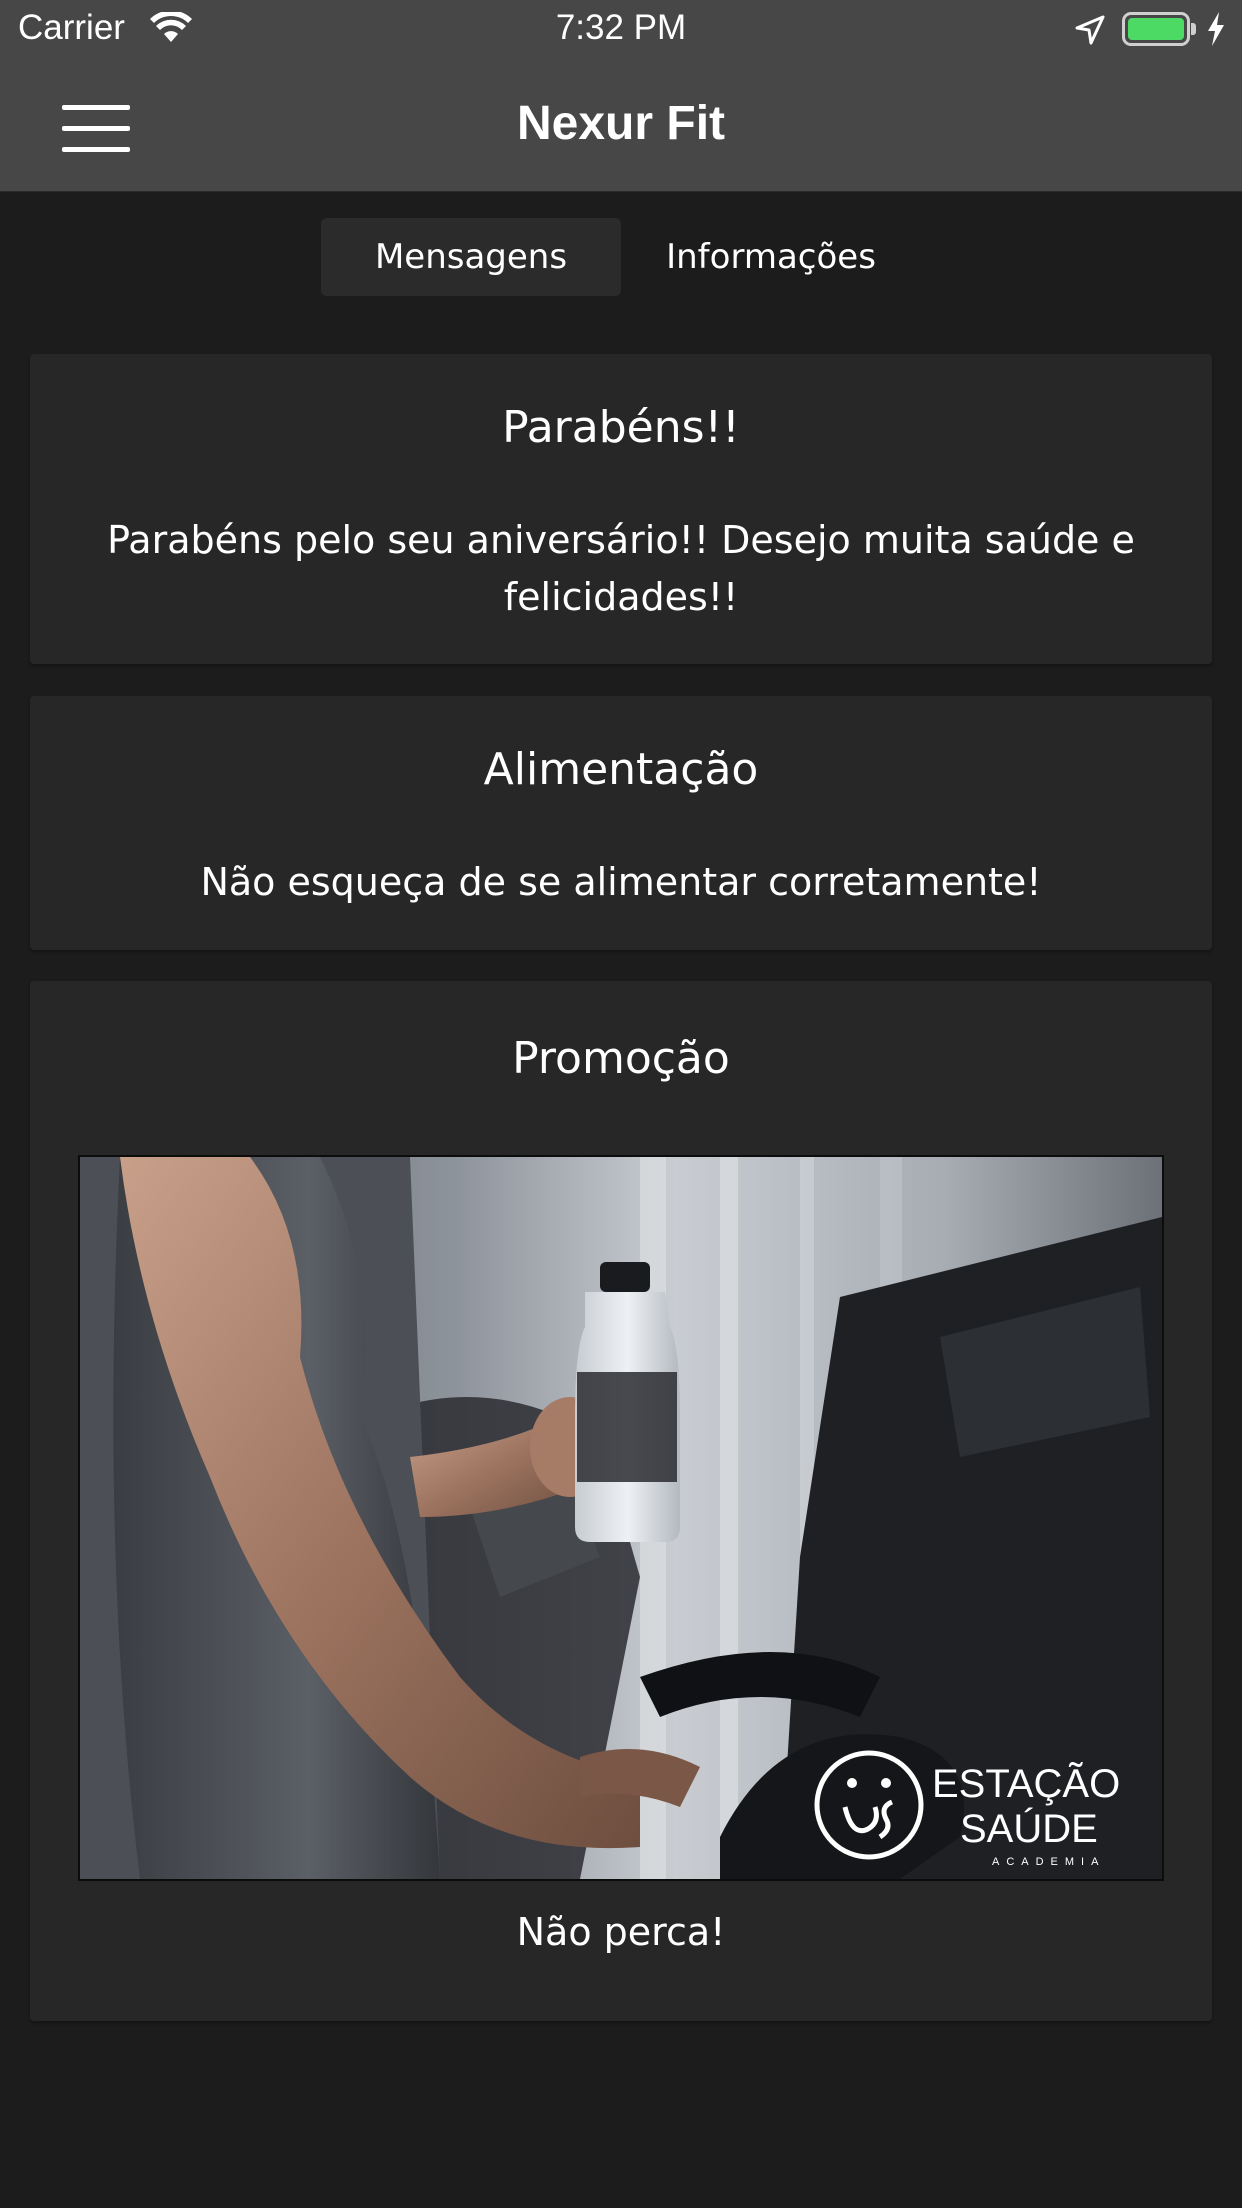 The image size is (1242, 2208). Describe the element at coordinates (1156, 29) in the screenshot. I see `battery-fill` at that location.